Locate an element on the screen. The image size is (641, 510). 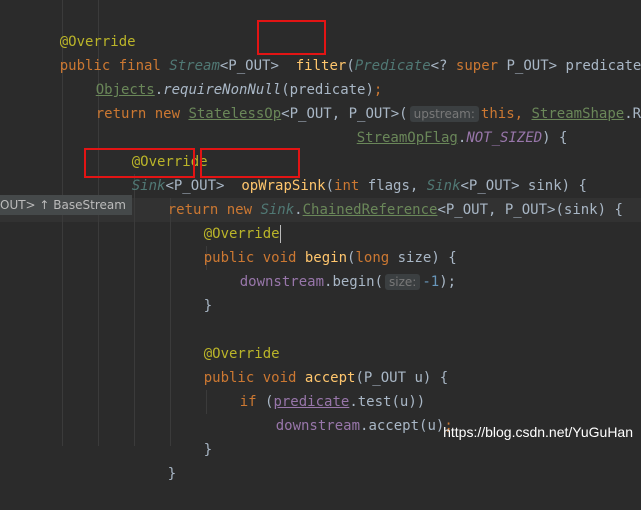
param-hint-size: size: is located at coordinates (402, 282).